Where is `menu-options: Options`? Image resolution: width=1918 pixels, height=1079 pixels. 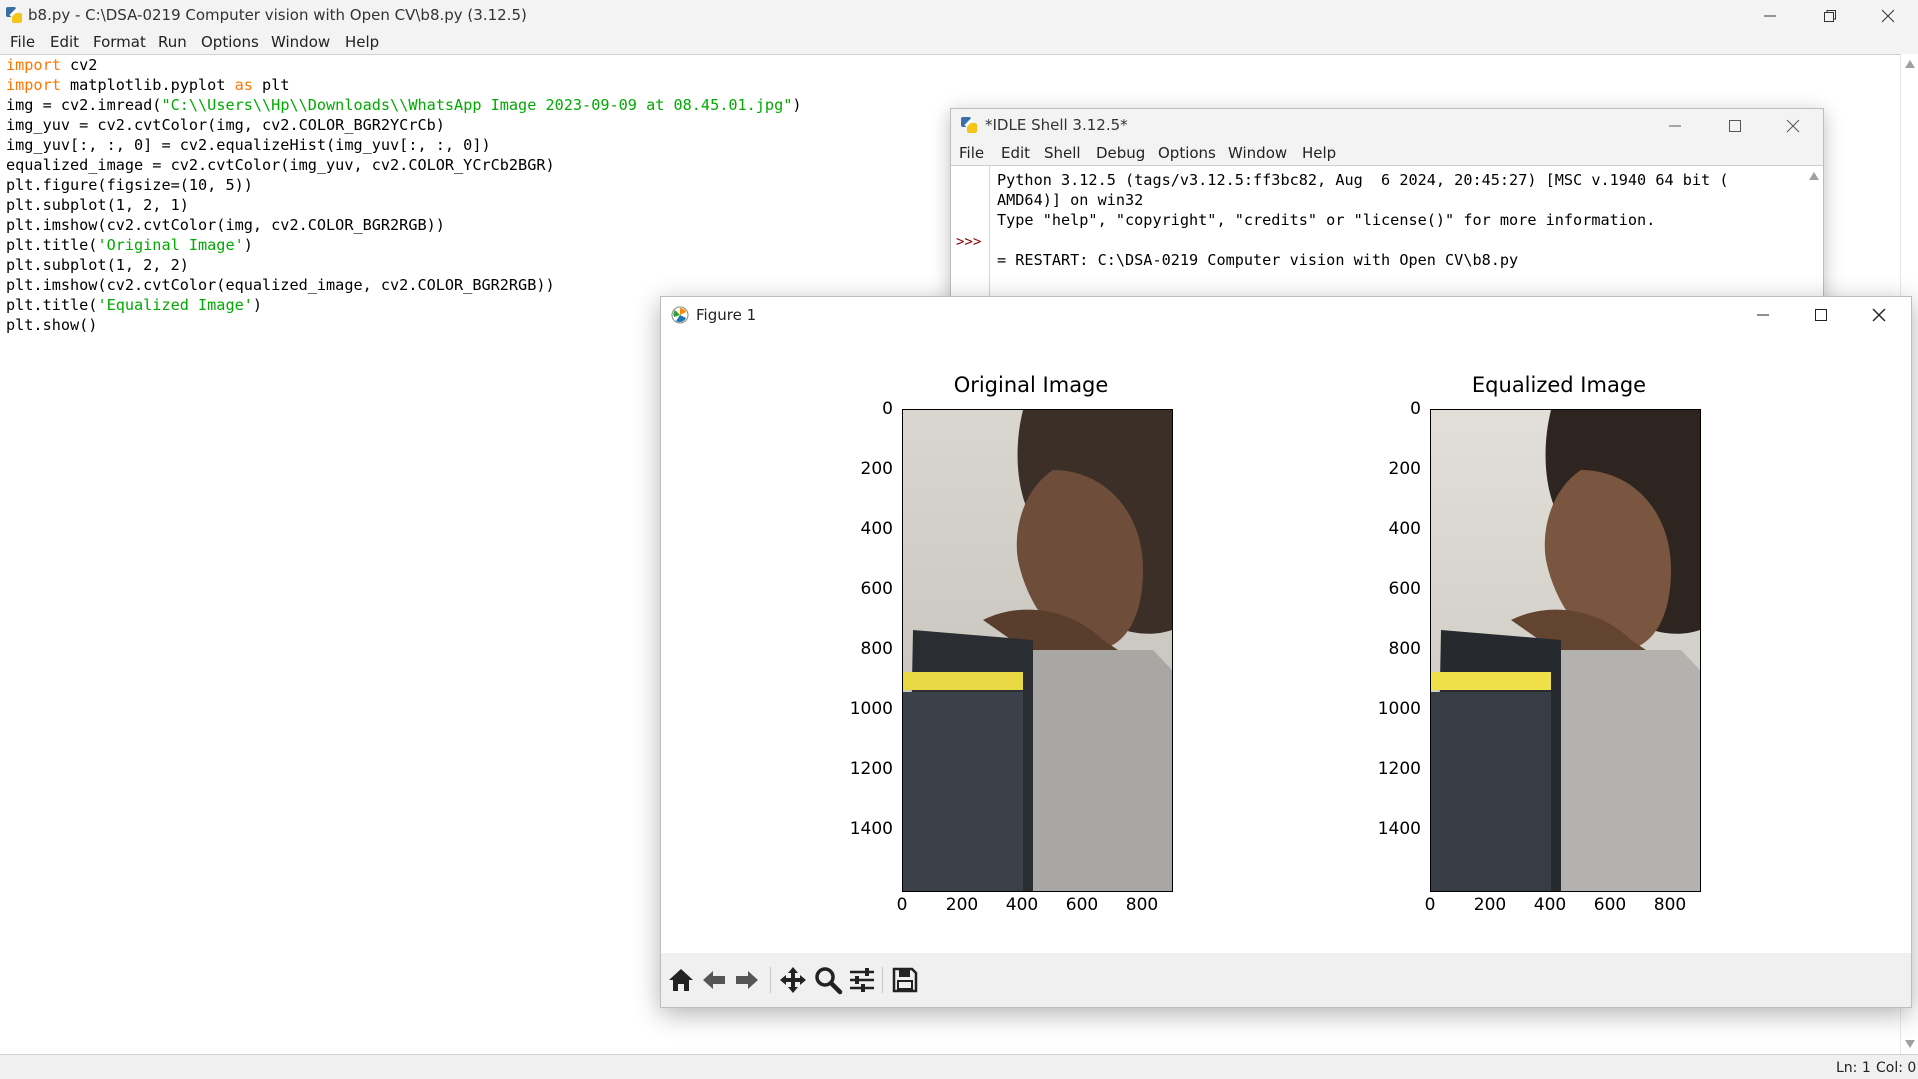
menu-options: Options is located at coordinates (230, 42).